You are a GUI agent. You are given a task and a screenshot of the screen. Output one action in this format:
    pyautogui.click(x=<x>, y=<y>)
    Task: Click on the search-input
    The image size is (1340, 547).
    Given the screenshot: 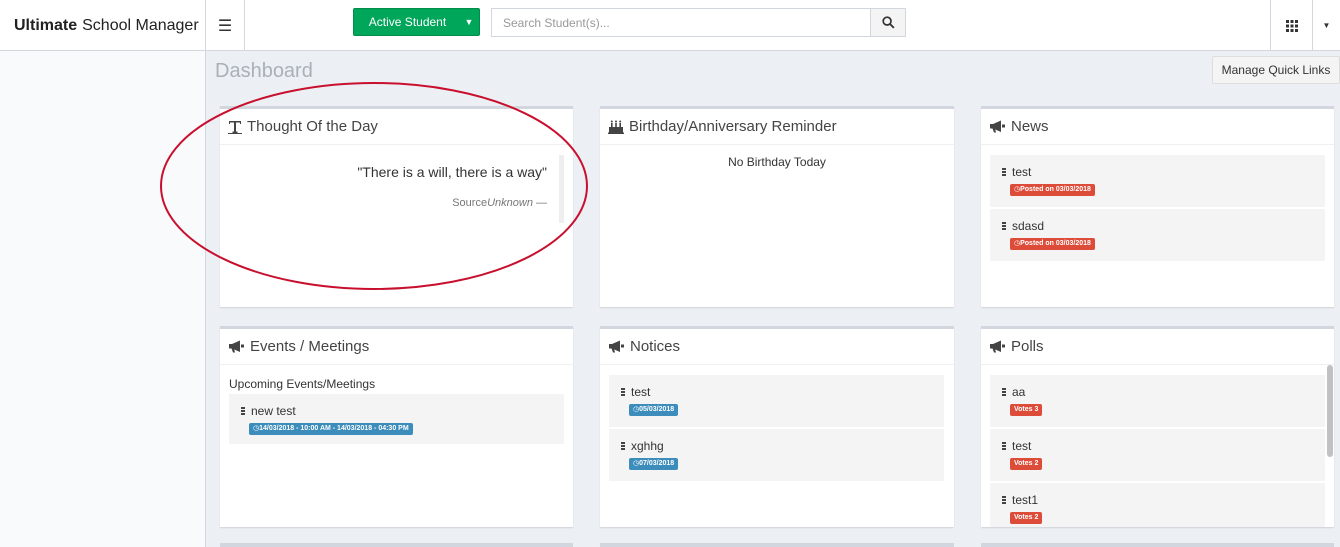 What is the action you would take?
    pyautogui.click(x=681, y=22)
    